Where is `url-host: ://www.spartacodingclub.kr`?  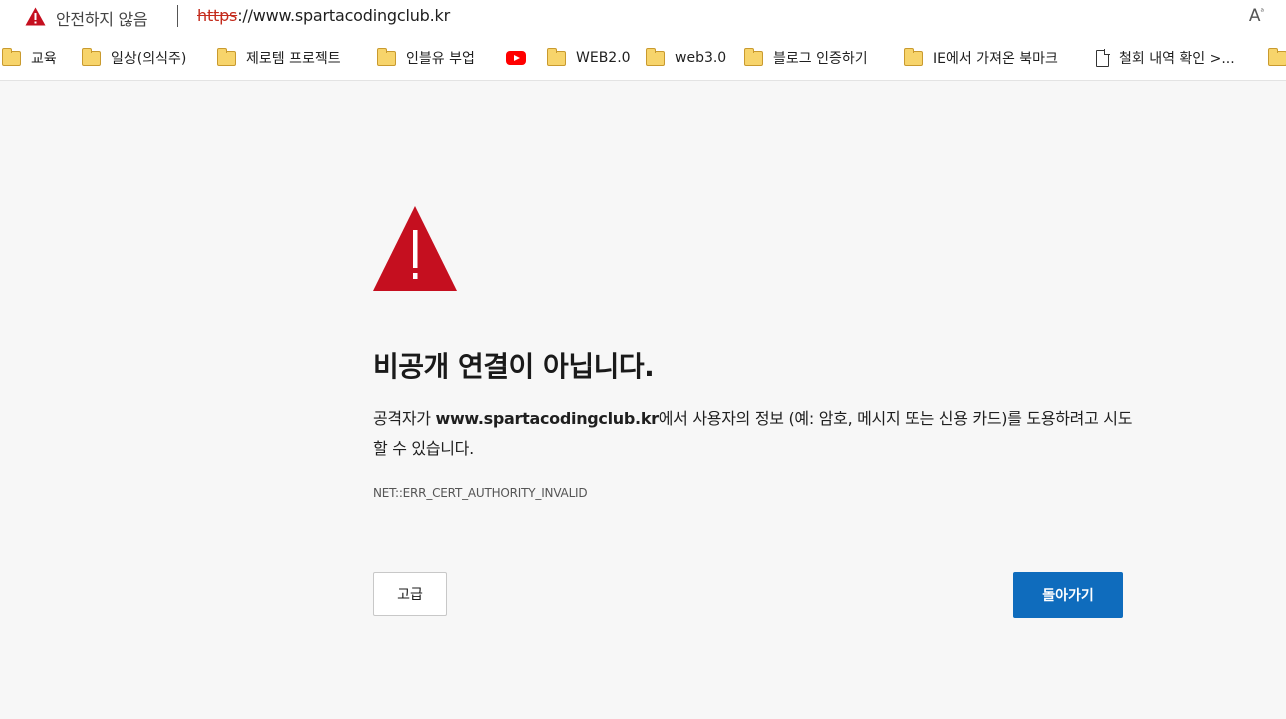 url-host: ://www.spartacodingclub.kr is located at coordinates (343, 15).